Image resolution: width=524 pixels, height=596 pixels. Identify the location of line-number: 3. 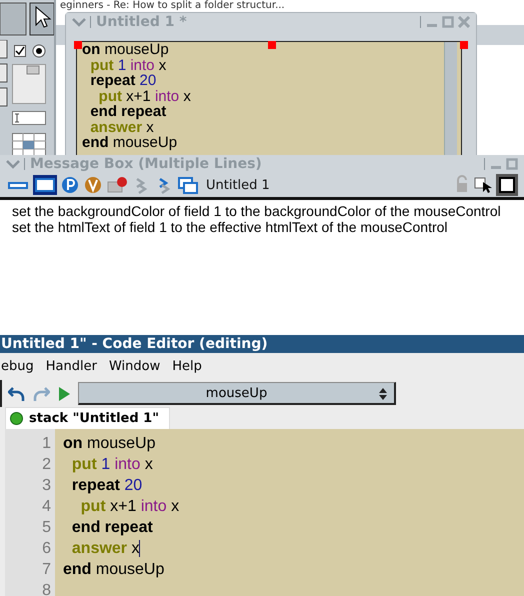
(46, 486).